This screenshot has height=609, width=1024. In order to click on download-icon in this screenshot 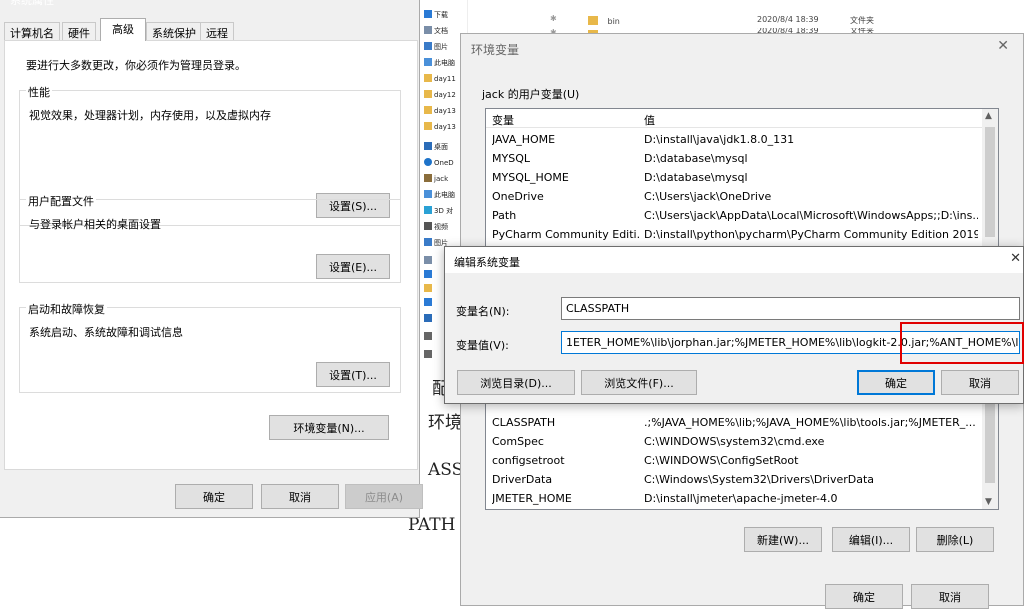, I will do `click(428, 14)`.